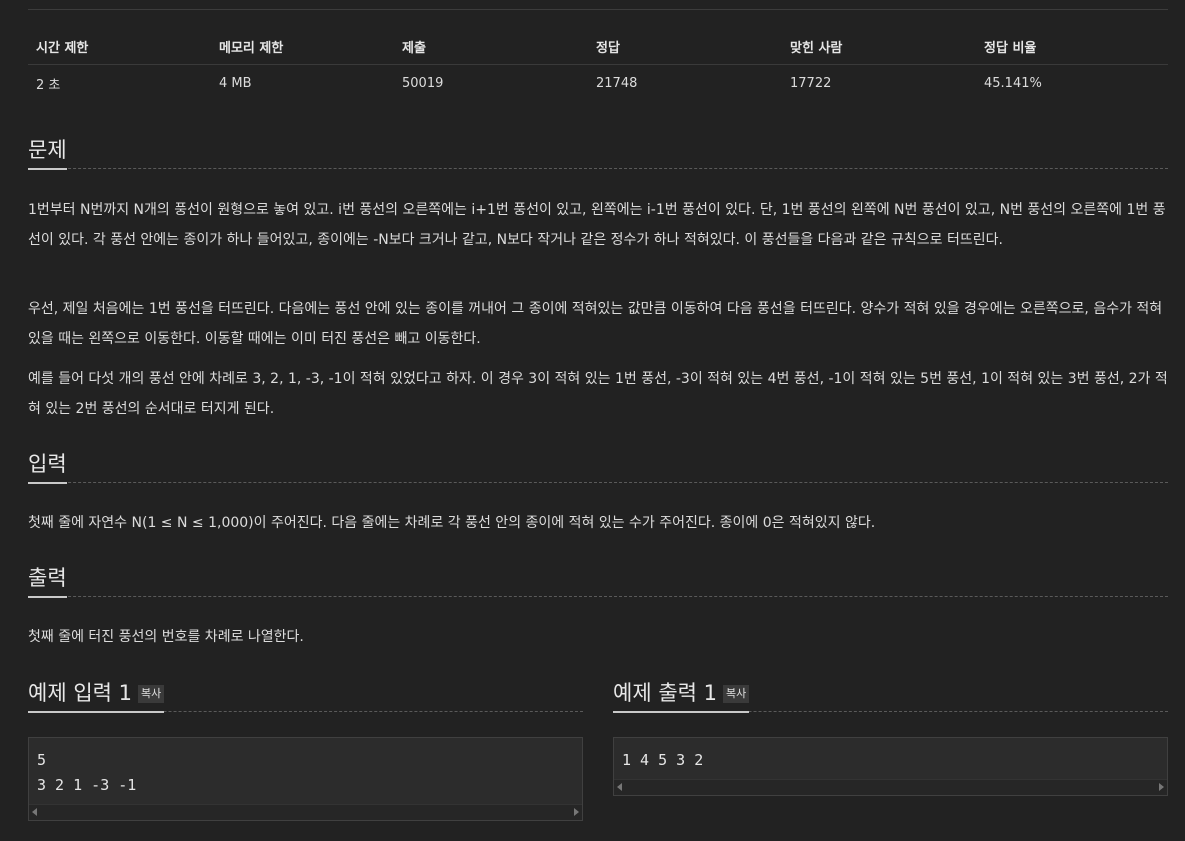 This screenshot has width=1185, height=841. What do you see at coordinates (47, 582) in the screenshot?
I see `output-title: 출력` at bounding box center [47, 582].